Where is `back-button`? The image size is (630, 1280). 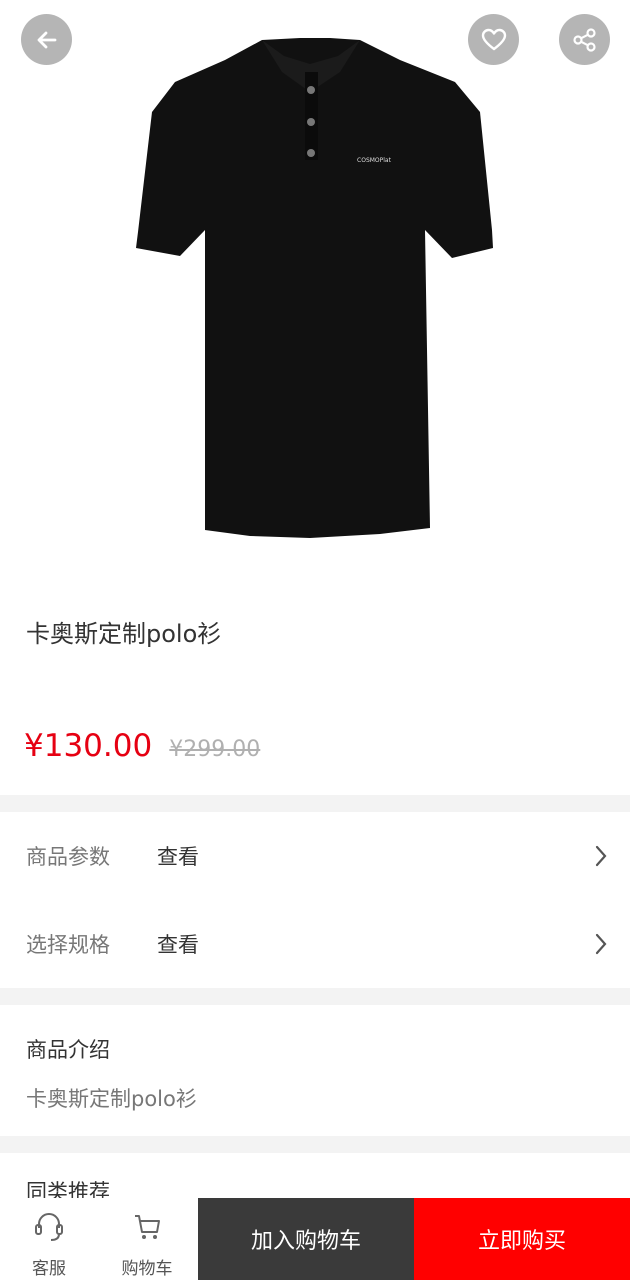
back-button is located at coordinates (46, 39).